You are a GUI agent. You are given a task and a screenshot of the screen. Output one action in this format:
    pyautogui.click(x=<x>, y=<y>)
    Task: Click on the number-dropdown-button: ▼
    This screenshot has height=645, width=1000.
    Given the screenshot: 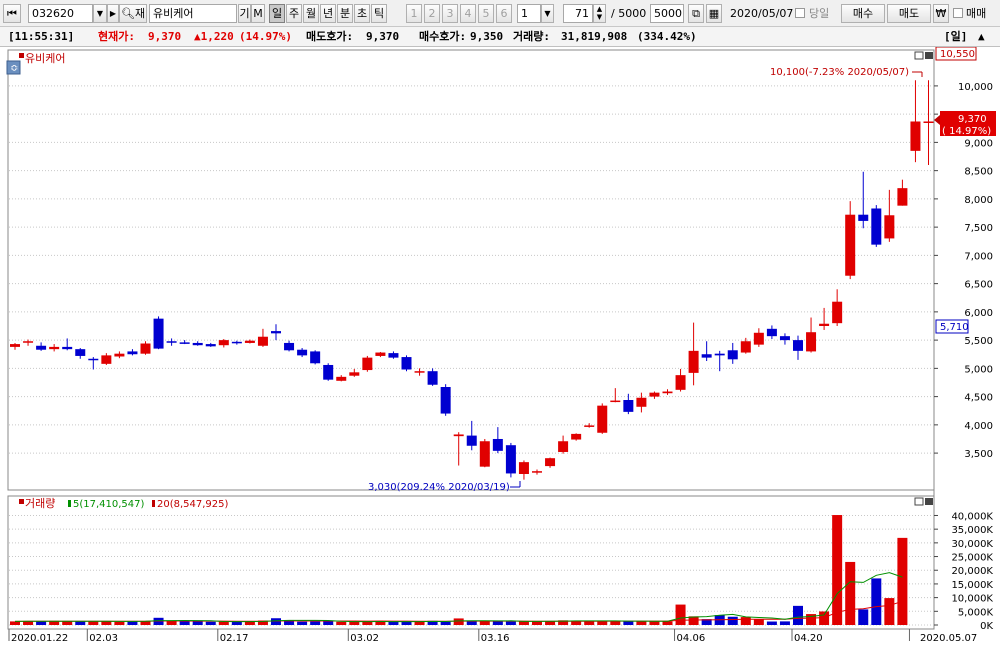 What is the action you would take?
    pyautogui.click(x=547, y=13)
    